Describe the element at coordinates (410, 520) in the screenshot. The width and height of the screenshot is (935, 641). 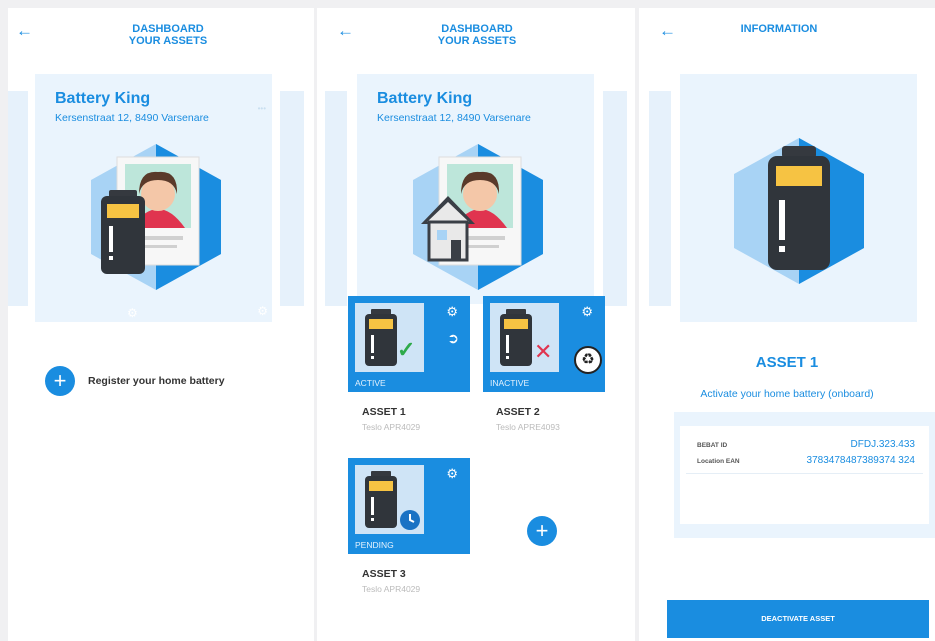
I see `clock-icon` at that location.